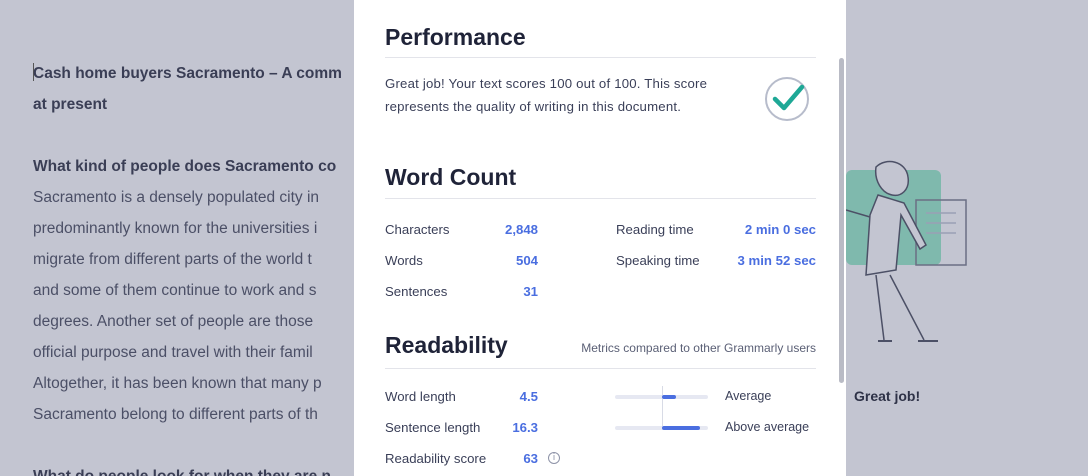 This screenshot has width=1088, height=476. Describe the element at coordinates (185, 166) in the screenshot. I see `doc-subheading: What kind of people does Sacramento co` at that location.